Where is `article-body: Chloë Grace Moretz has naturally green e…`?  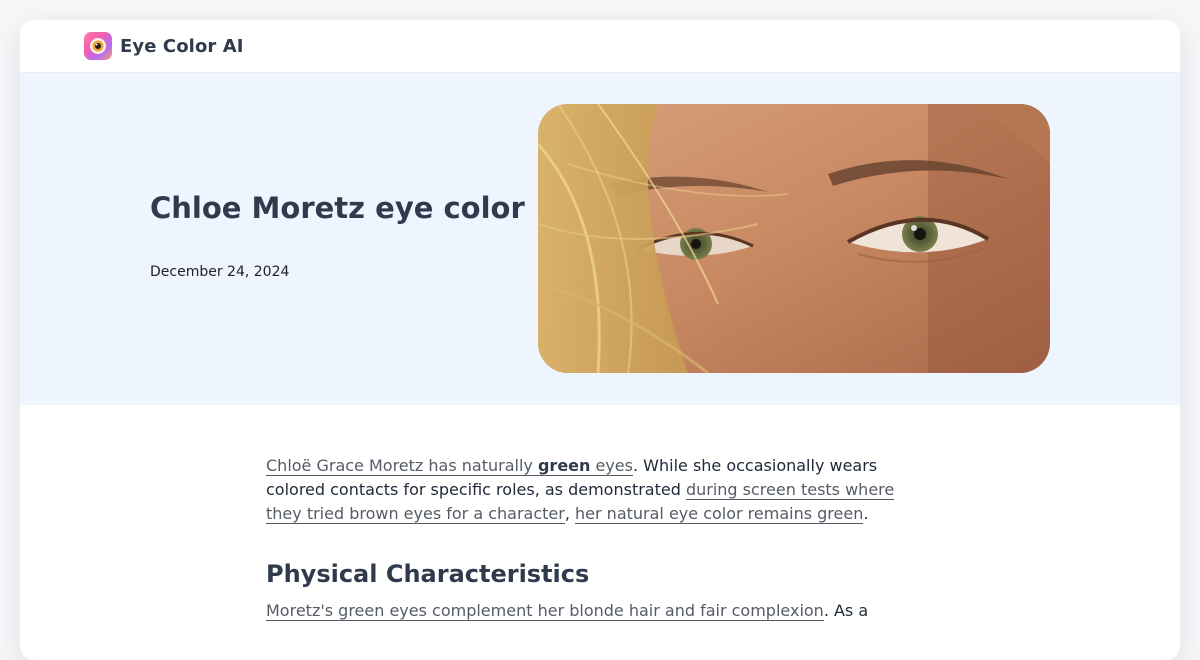 article-body: Chloë Grace Moretz has naturally green e… is located at coordinates (586, 538).